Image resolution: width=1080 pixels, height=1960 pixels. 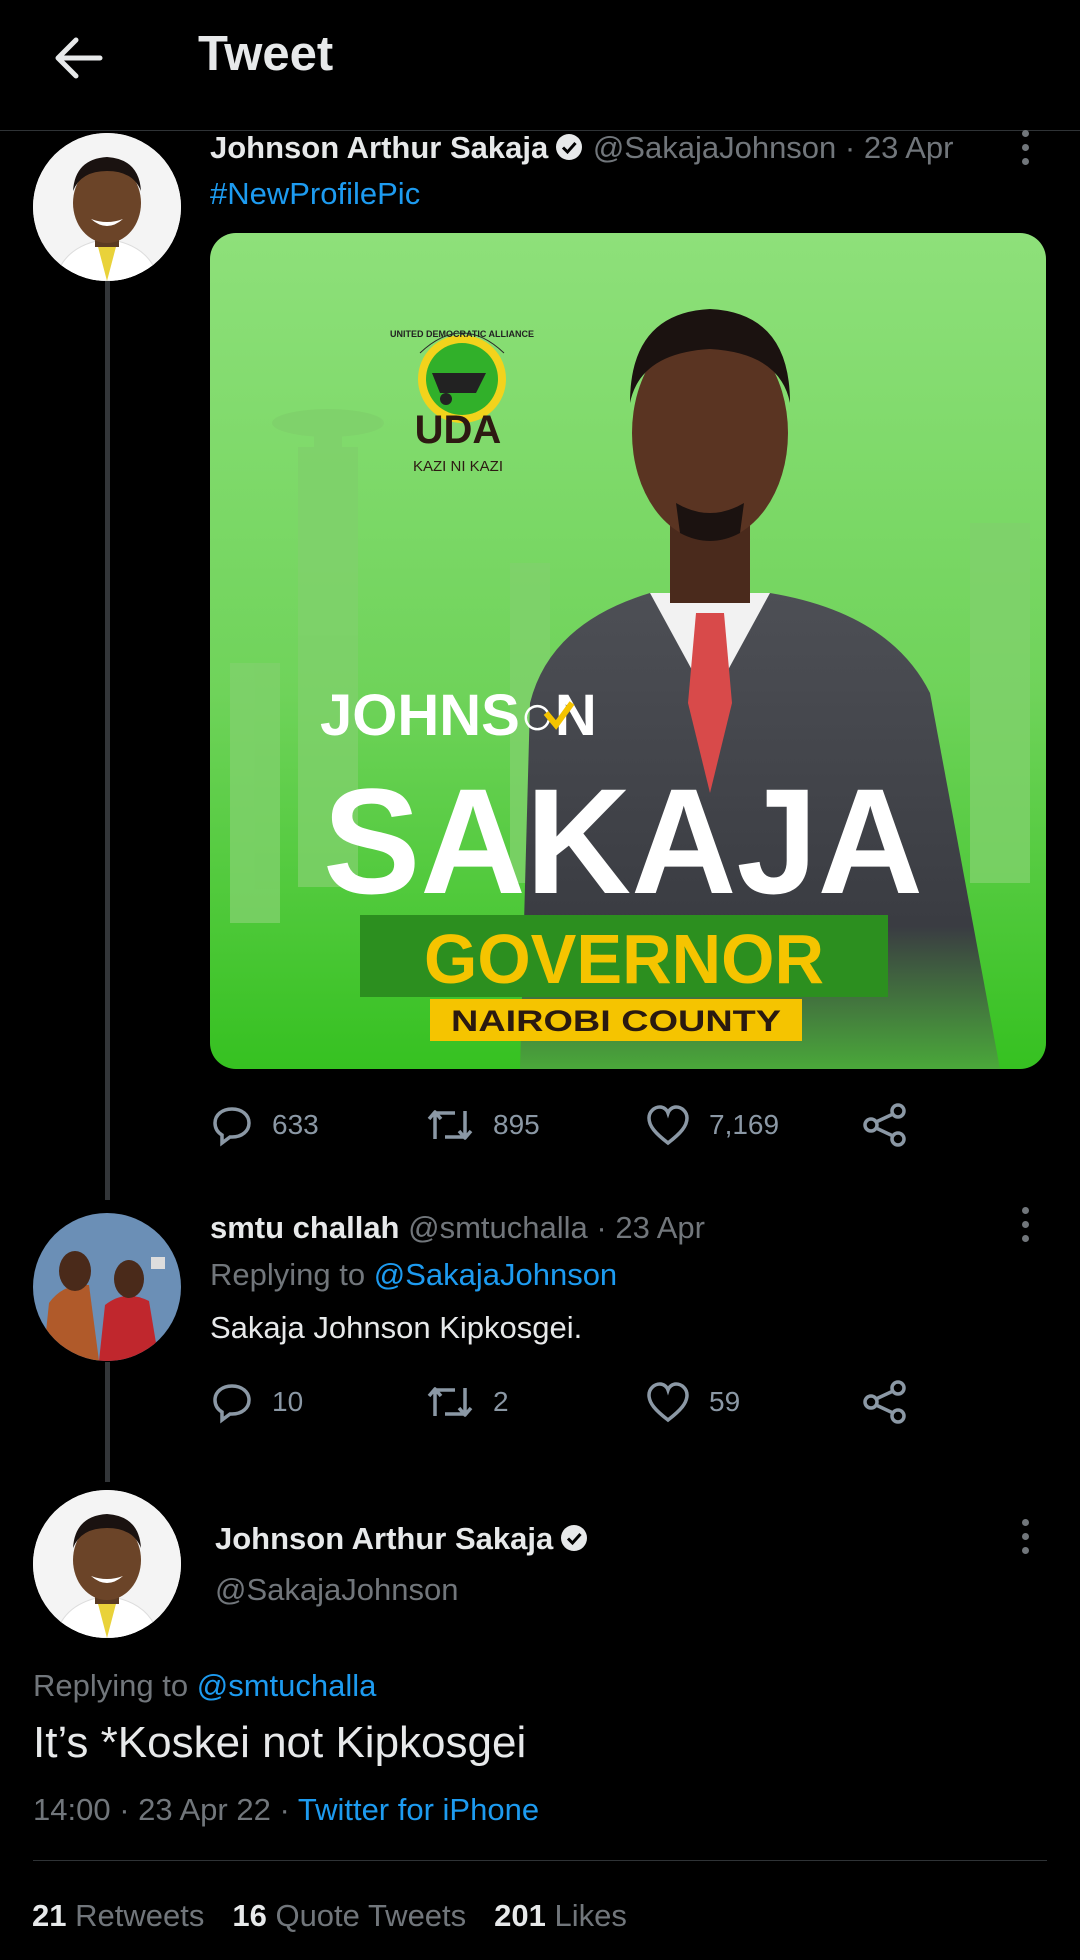 I want to click on tweet-actions: 633 895 7,169, so click(x=570, y=1125).